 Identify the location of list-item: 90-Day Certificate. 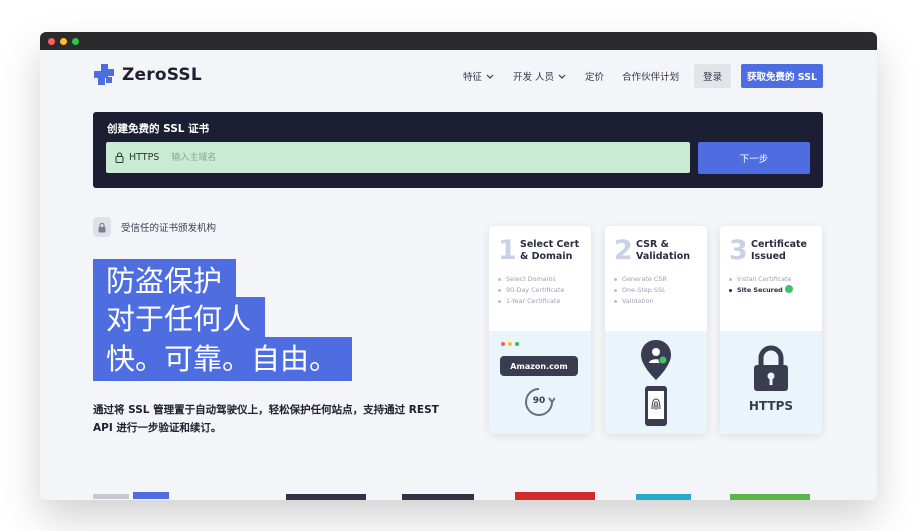
(544, 290).